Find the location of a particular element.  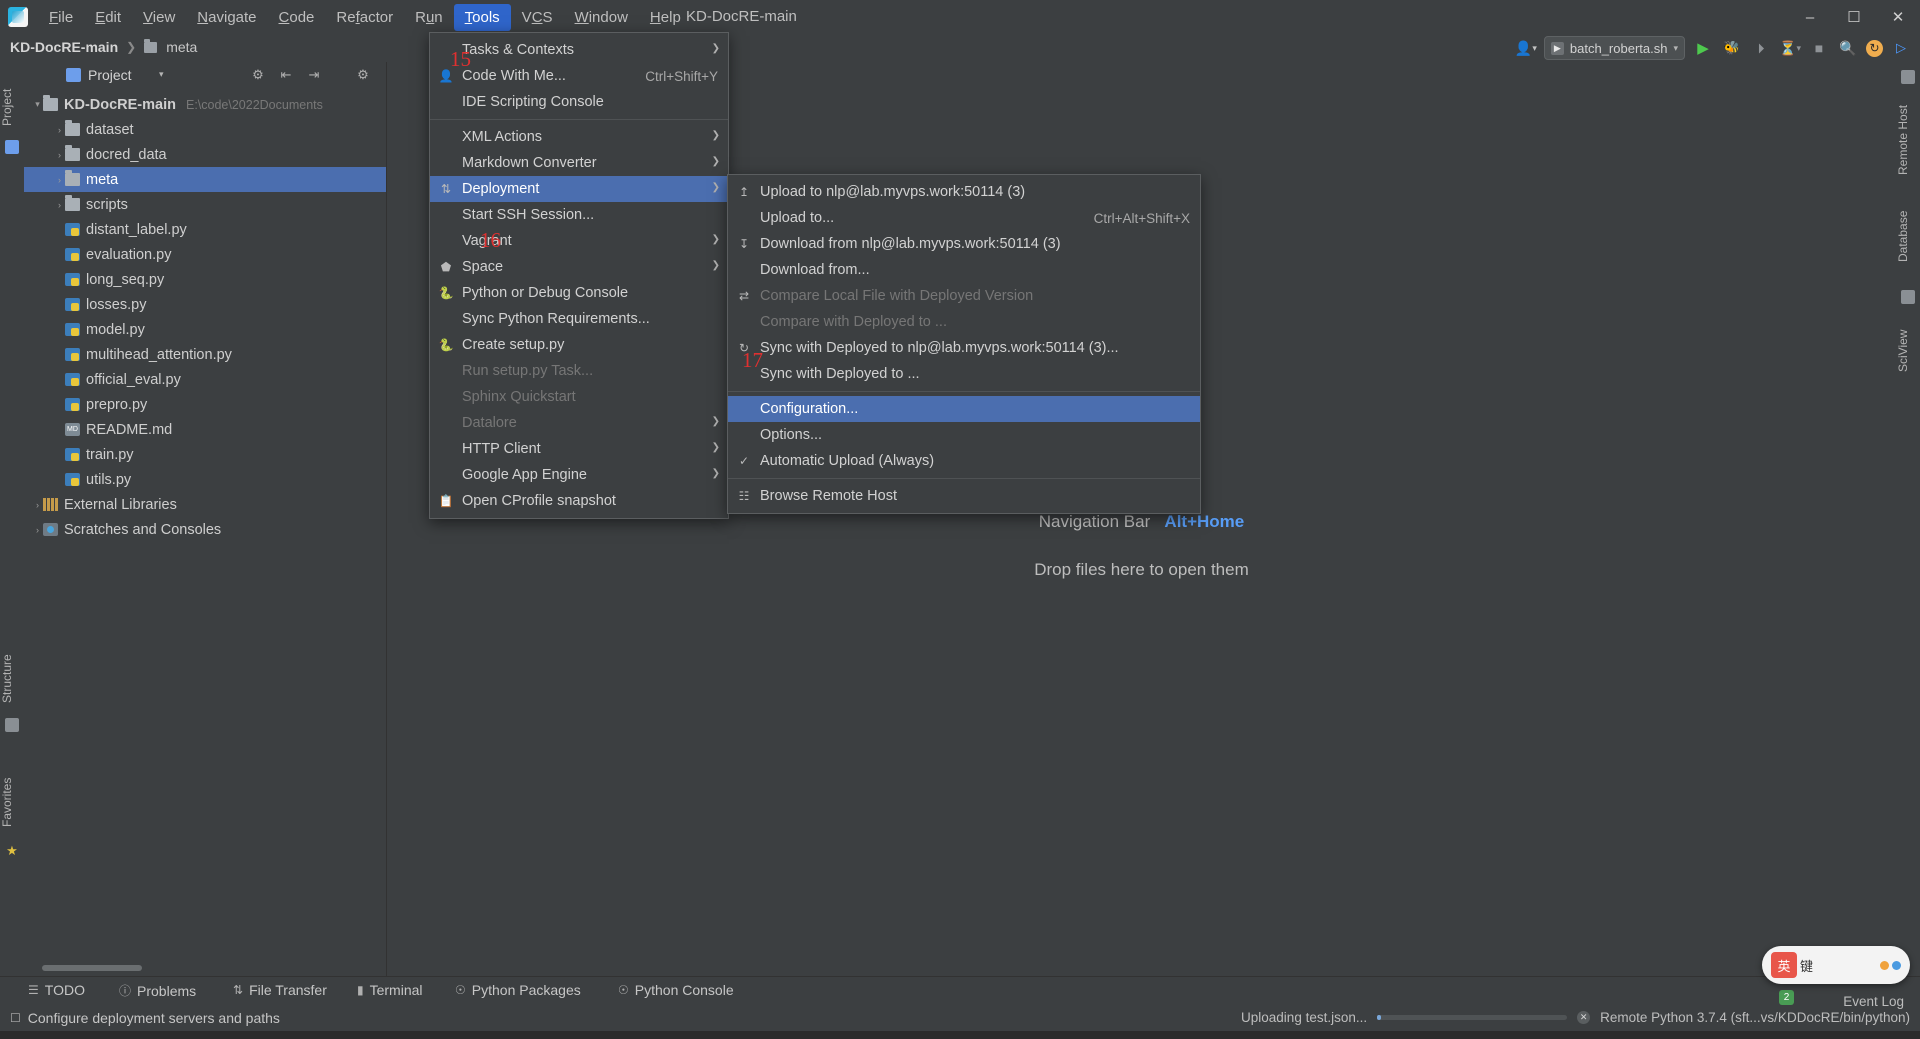

run-icon: ▶ is located at coordinates (1703, 48).